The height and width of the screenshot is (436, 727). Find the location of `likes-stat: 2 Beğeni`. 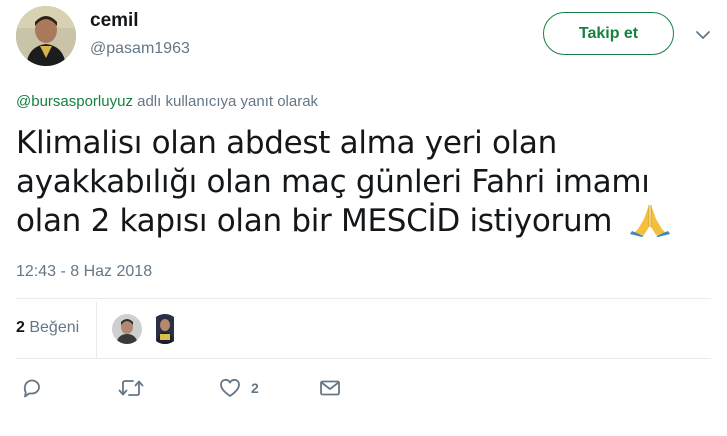

likes-stat: 2 Beğeni is located at coordinates (47, 328).